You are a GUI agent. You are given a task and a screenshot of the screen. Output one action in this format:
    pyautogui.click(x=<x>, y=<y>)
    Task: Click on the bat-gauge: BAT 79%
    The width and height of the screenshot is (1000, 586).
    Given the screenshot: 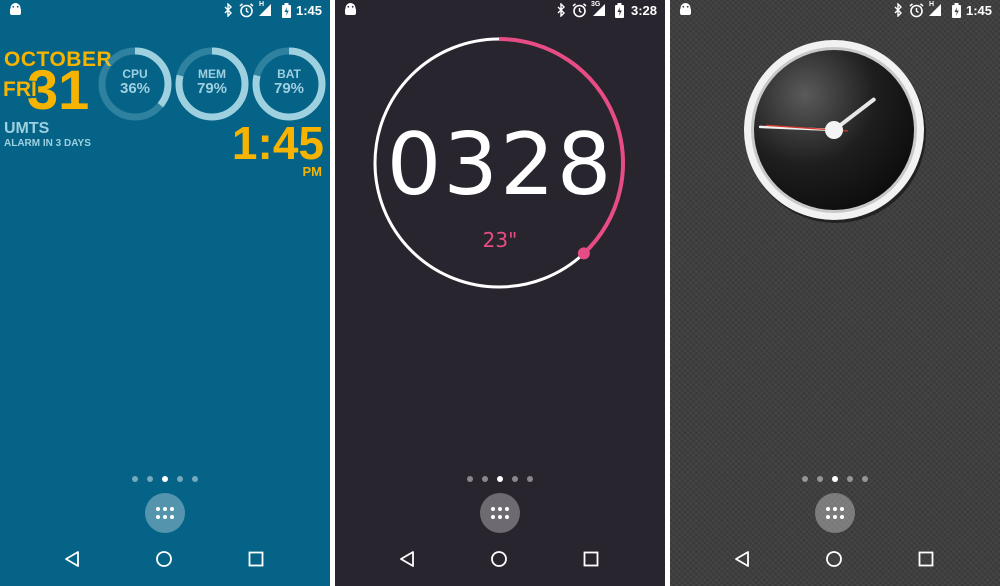 What is the action you would take?
    pyautogui.click(x=289, y=84)
    